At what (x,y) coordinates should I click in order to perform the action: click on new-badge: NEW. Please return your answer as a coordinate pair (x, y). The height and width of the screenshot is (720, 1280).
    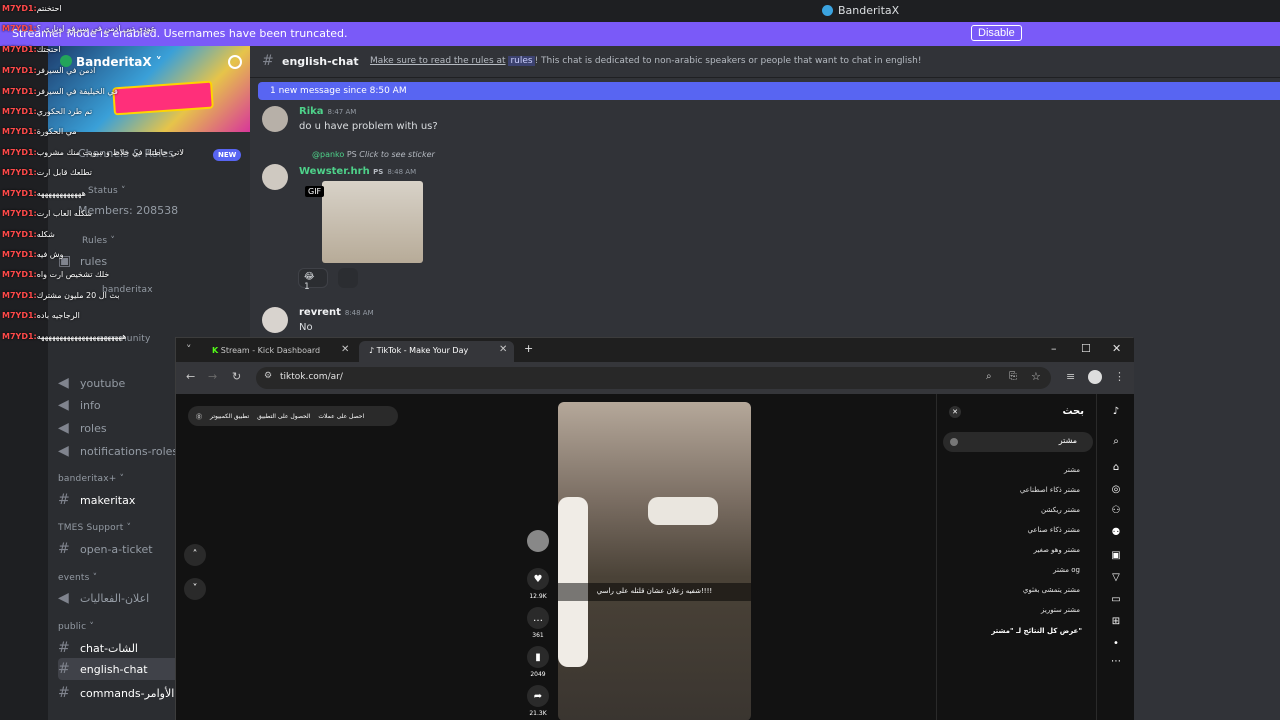
    Looking at the image, I should click on (227, 155).